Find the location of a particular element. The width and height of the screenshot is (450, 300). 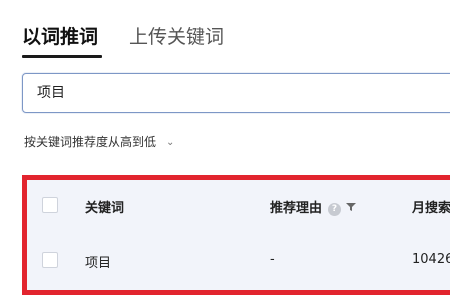

filter-icon is located at coordinates (351, 208).